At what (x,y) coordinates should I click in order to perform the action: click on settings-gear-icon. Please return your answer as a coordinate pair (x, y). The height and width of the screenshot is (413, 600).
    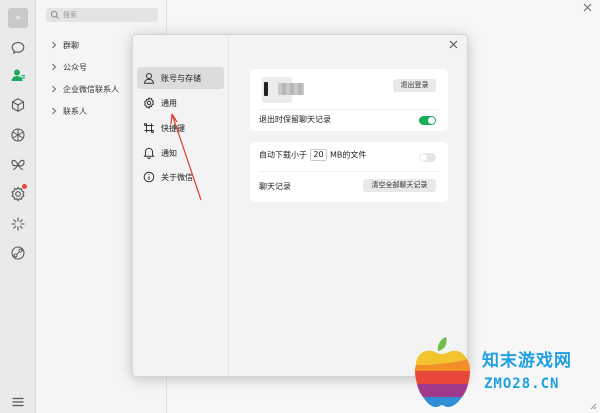
    Looking at the image, I should click on (18, 193).